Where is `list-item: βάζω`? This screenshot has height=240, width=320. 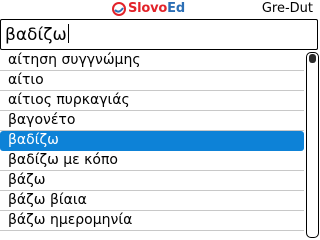 list-item: βάζω is located at coordinates (152, 181).